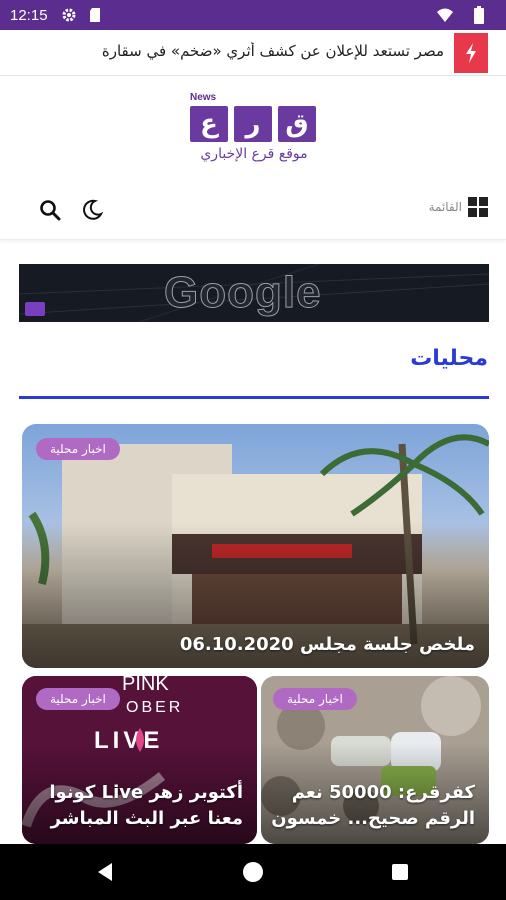 This screenshot has width=506, height=900. Describe the element at coordinates (297, 124) in the screenshot. I see `logo-letter: ق` at that location.